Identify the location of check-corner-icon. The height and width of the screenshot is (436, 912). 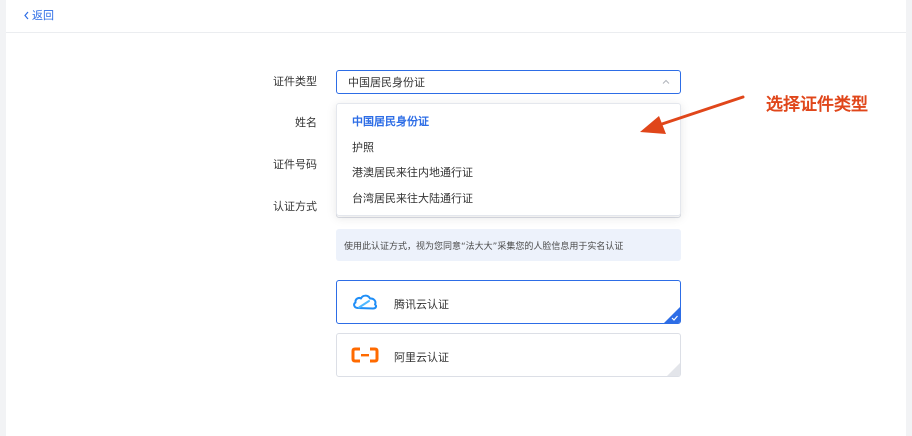
(672, 315).